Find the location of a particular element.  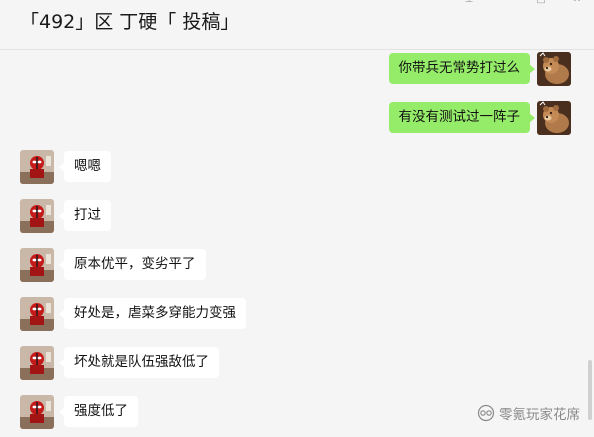

message-bubble: 原本优平，变劣平了 is located at coordinates (132, 264).